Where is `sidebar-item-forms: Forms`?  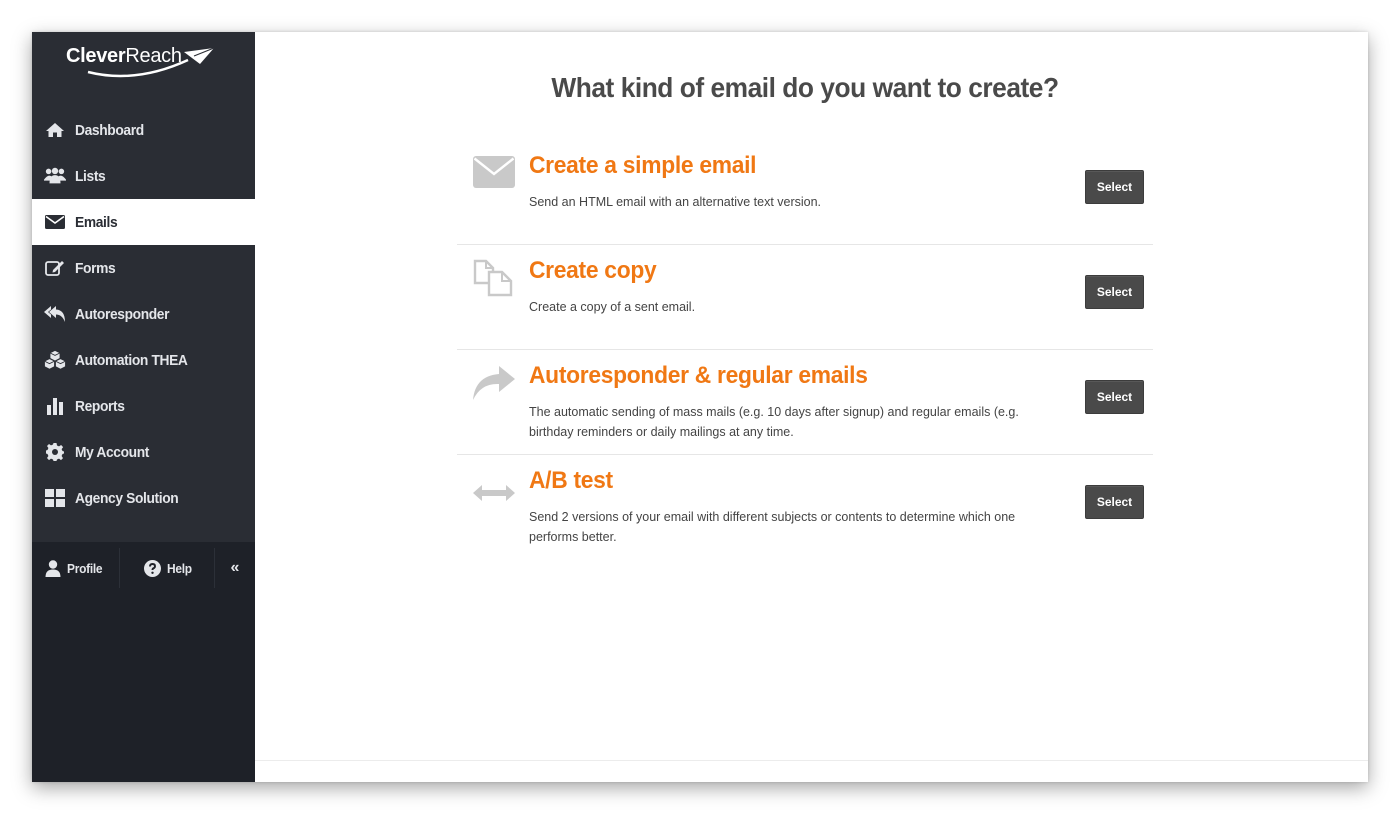
sidebar-item-forms: Forms is located at coordinates (143, 268).